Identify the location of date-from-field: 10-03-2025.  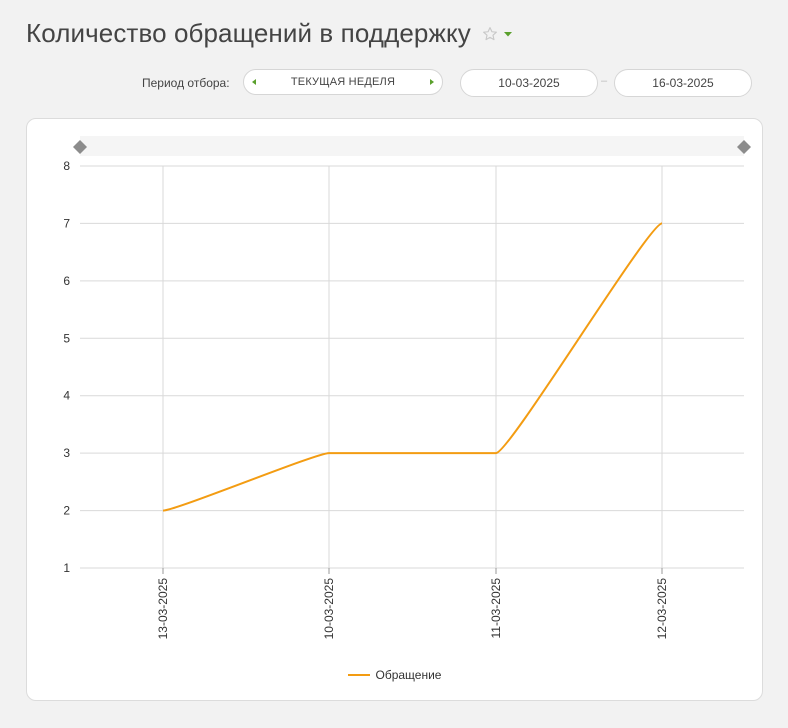
(529, 83).